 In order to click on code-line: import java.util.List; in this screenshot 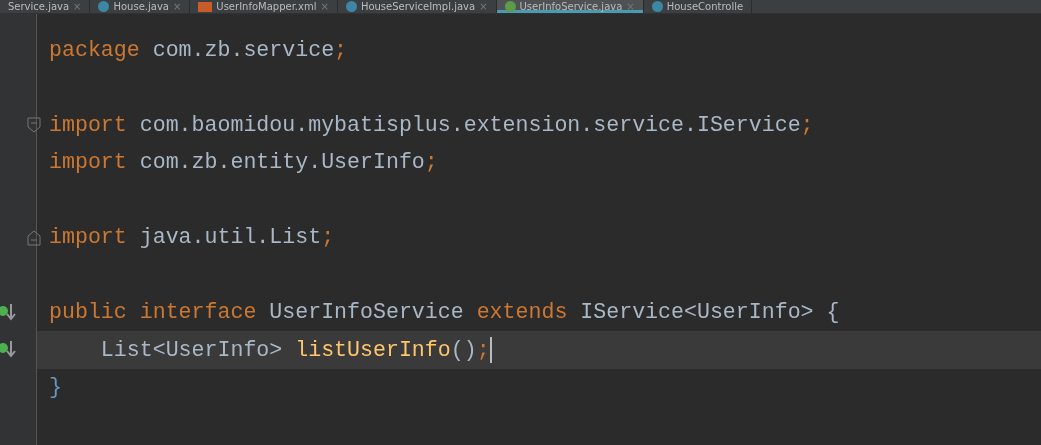, I will do `click(192, 237)`.